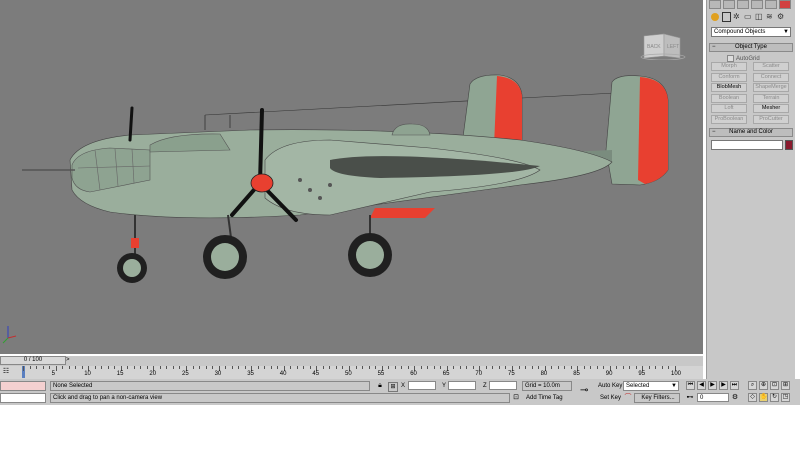 The image size is (800, 450). What do you see at coordinates (6, 372) in the screenshot?
I see `curve-editor-icon: ☷` at bounding box center [6, 372].